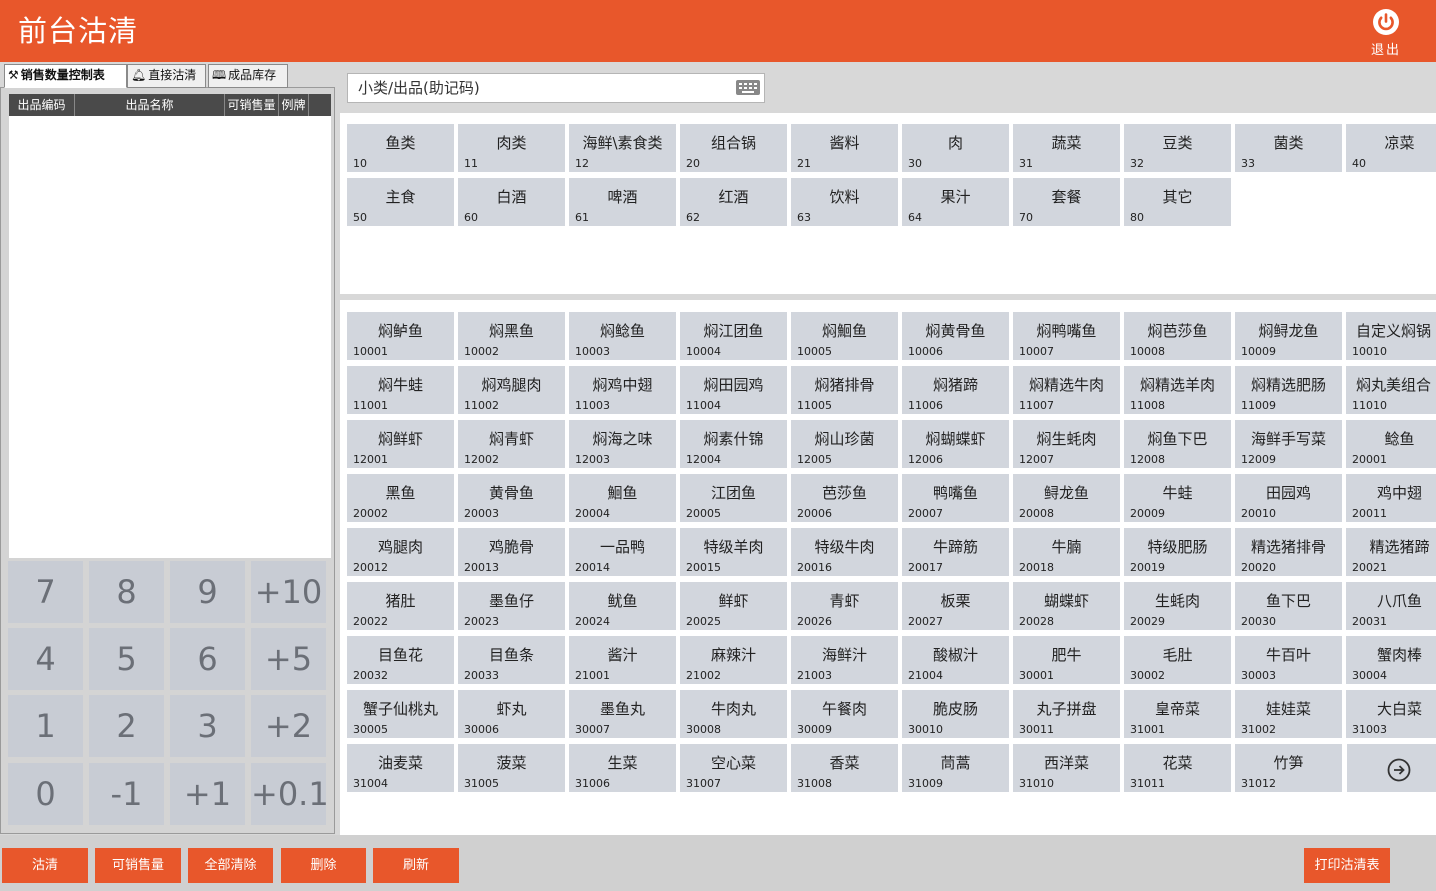 The height and width of the screenshot is (891, 1436). I want to click on item-tile: 酸椒汁 21004, so click(955, 660).